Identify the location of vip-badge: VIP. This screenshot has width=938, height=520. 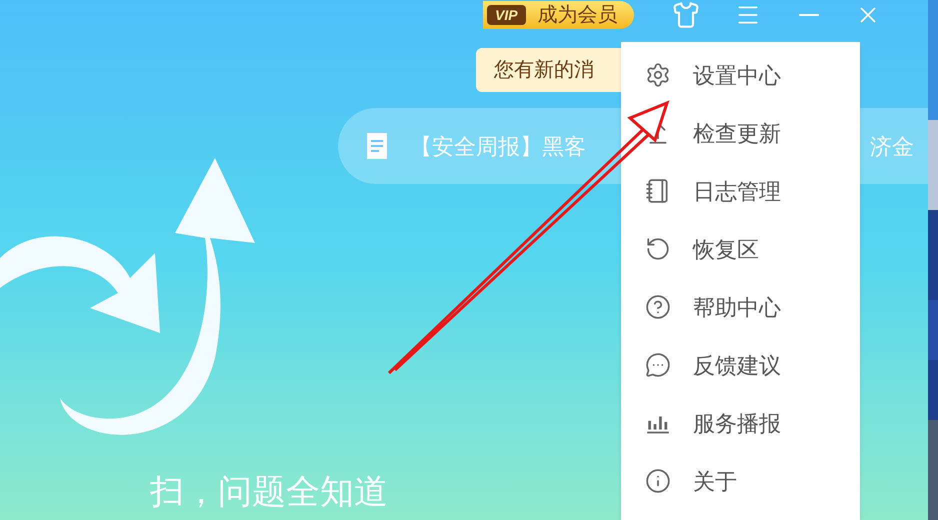
(506, 15).